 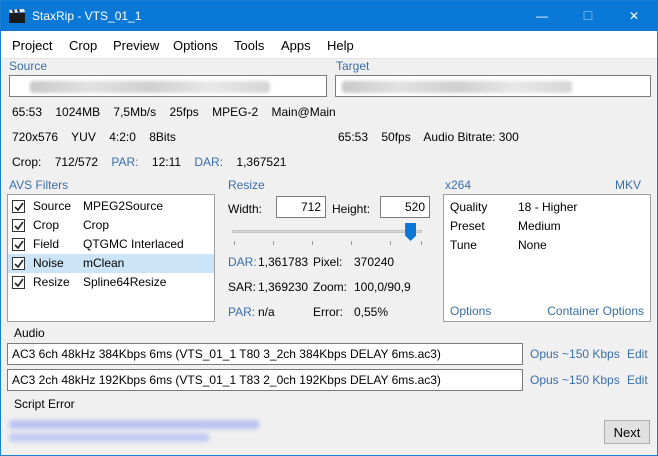 What do you see at coordinates (17, 16) in the screenshot?
I see `clapperboard-icon` at bounding box center [17, 16].